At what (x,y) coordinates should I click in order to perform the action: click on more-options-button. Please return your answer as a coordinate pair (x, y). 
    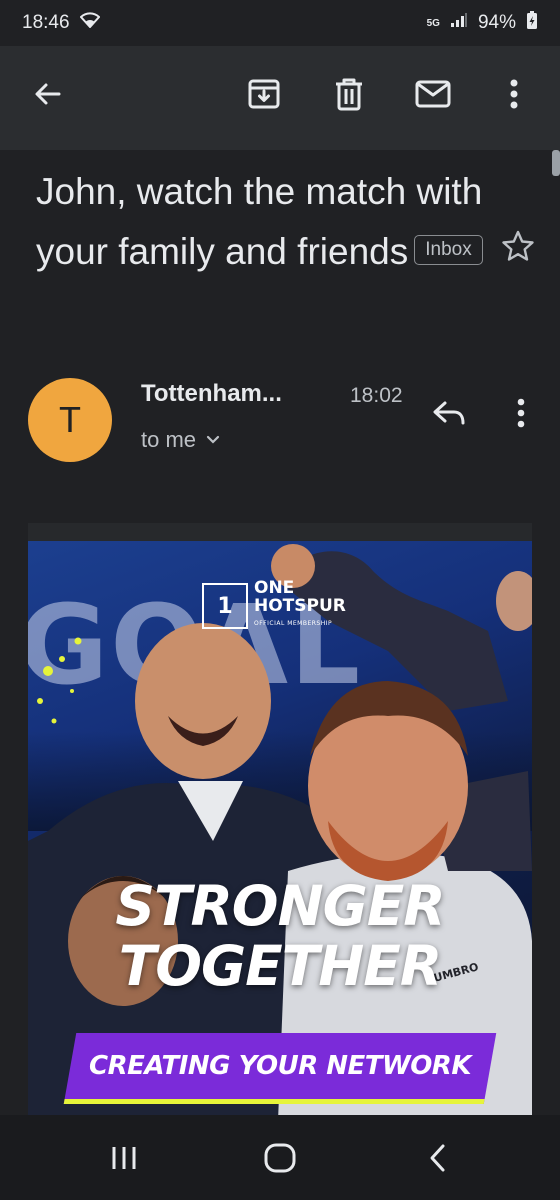
    Looking at the image, I should click on (514, 94).